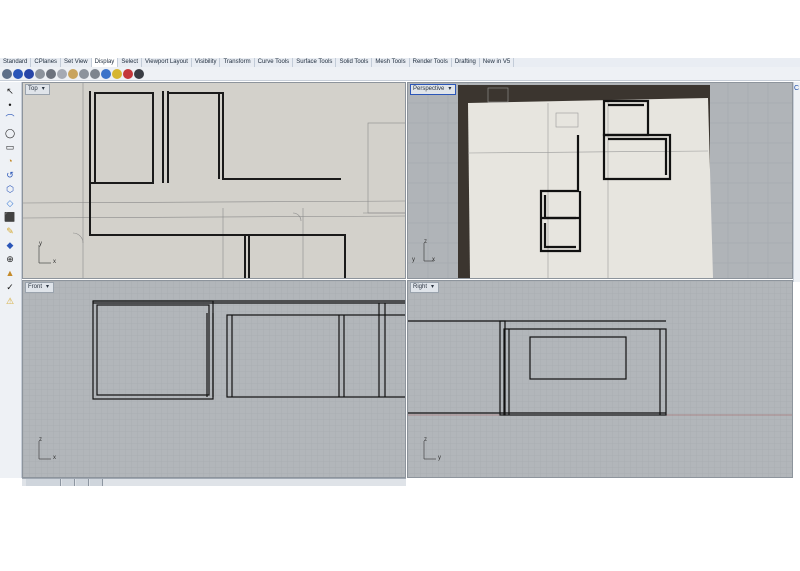 The width and height of the screenshot is (800, 571). Describe the element at coordinates (10, 259) in the screenshot. I see `left-tool-icon: ⊕` at that location.